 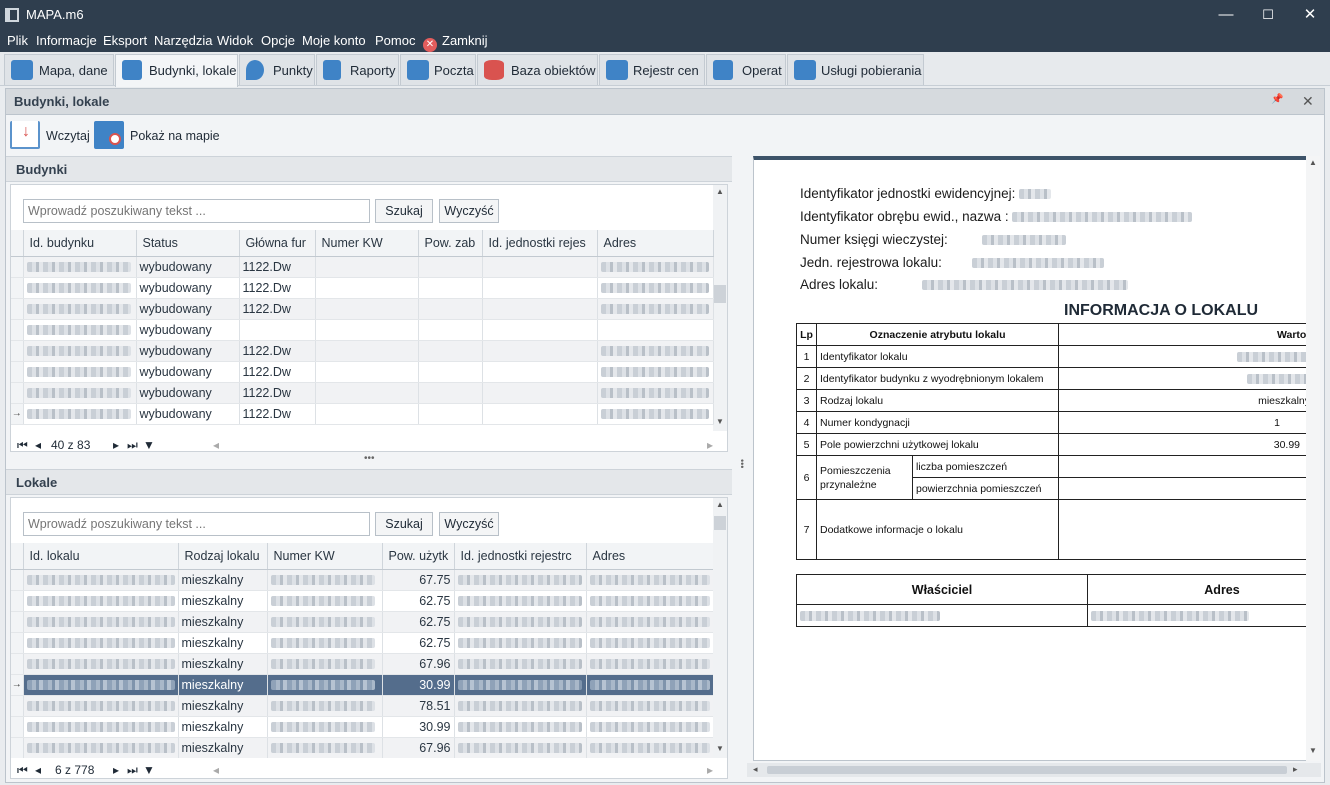 What do you see at coordinates (1185, 488) in the screenshot?
I see `value-cell` at bounding box center [1185, 488].